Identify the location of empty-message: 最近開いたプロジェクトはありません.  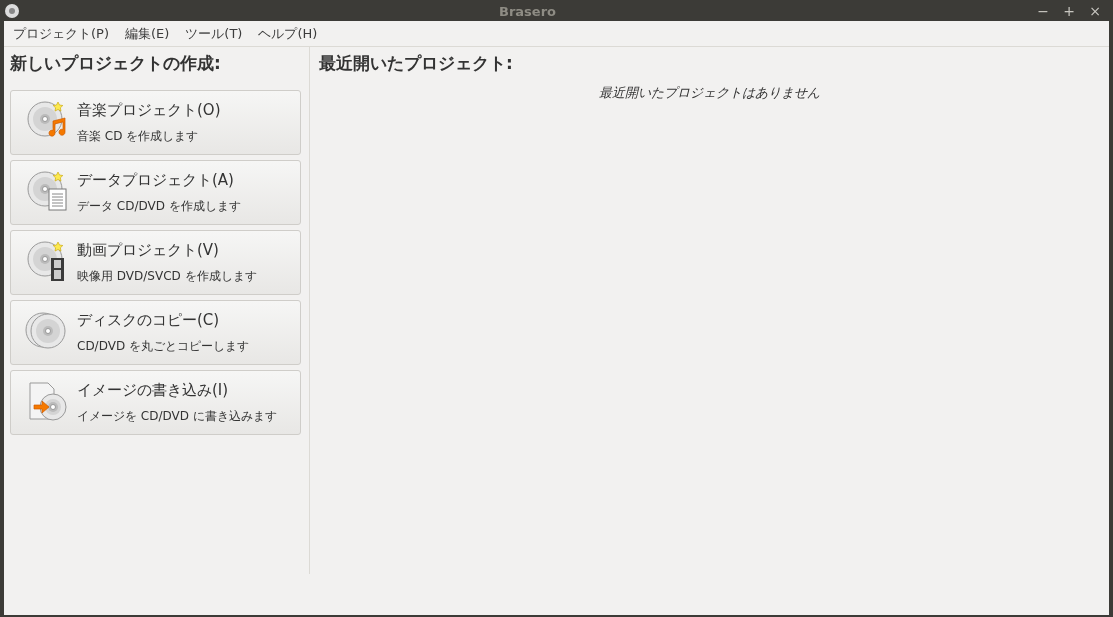
(709, 92).